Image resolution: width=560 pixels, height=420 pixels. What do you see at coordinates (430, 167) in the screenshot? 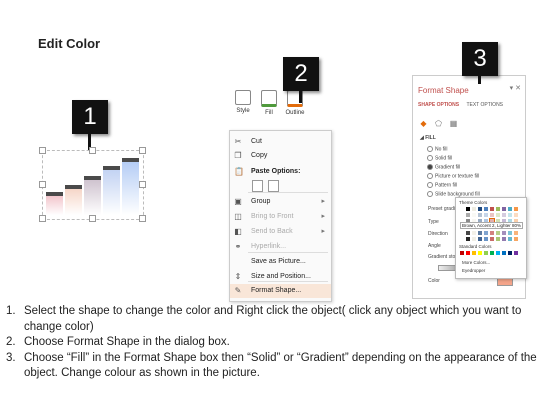
I see `radio-icon` at bounding box center [430, 167].